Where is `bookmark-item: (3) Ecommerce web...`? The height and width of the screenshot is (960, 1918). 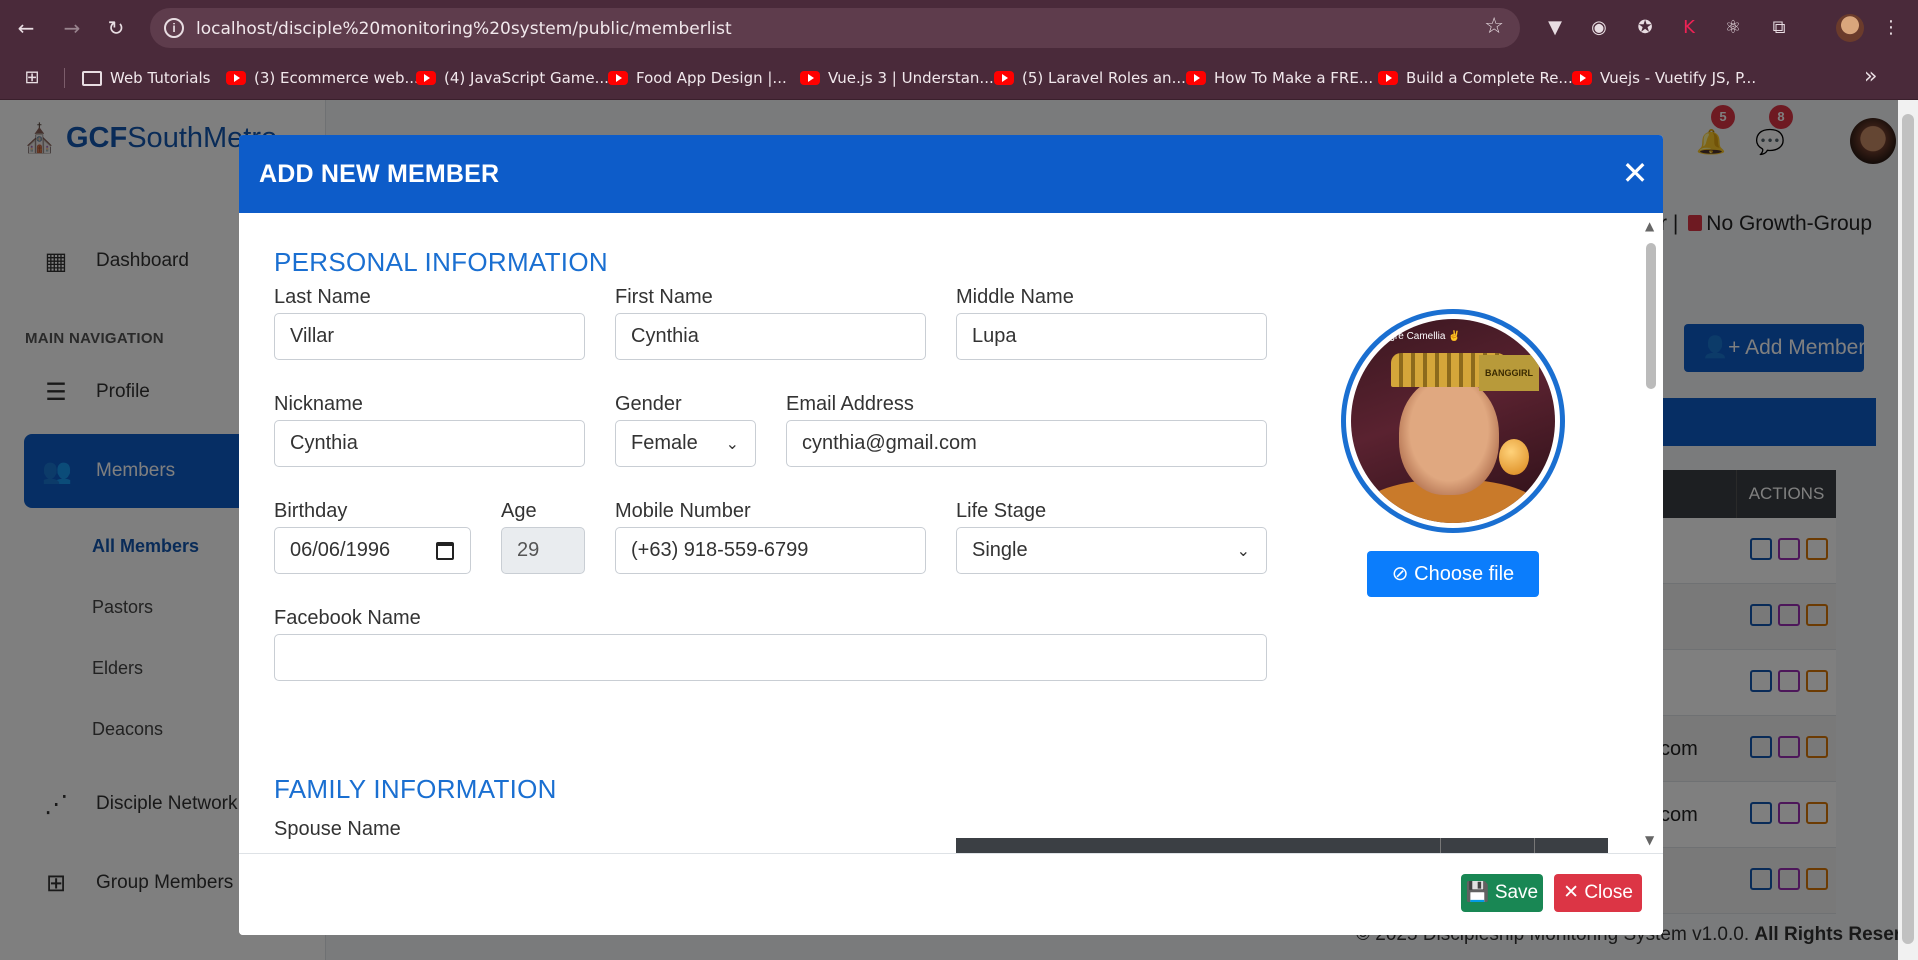 bookmark-item: (3) Ecommerce web... is located at coordinates (322, 78).